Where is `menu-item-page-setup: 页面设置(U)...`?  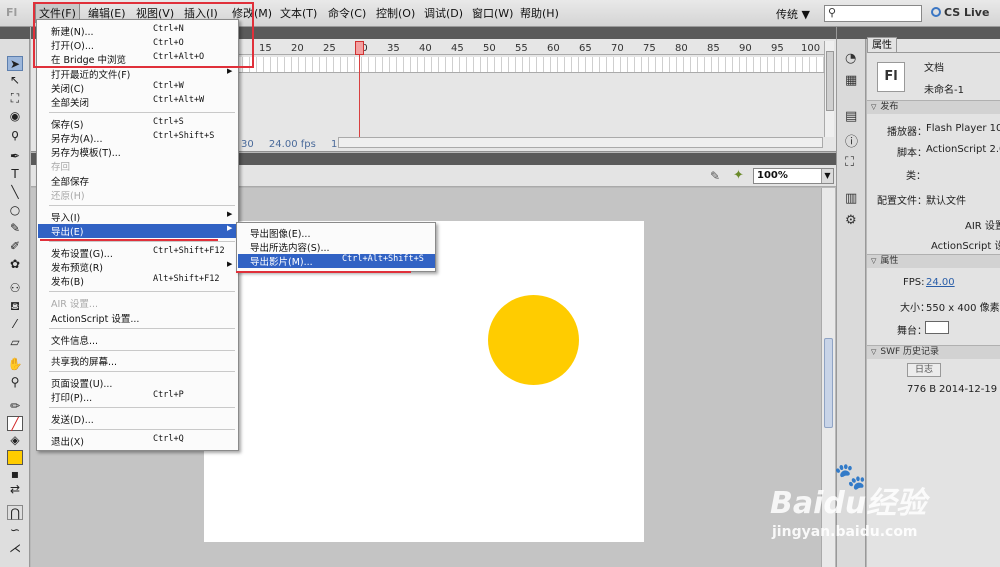
menu-item-page-setup: 页面设置(U)... is located at coordinates (138, 383).